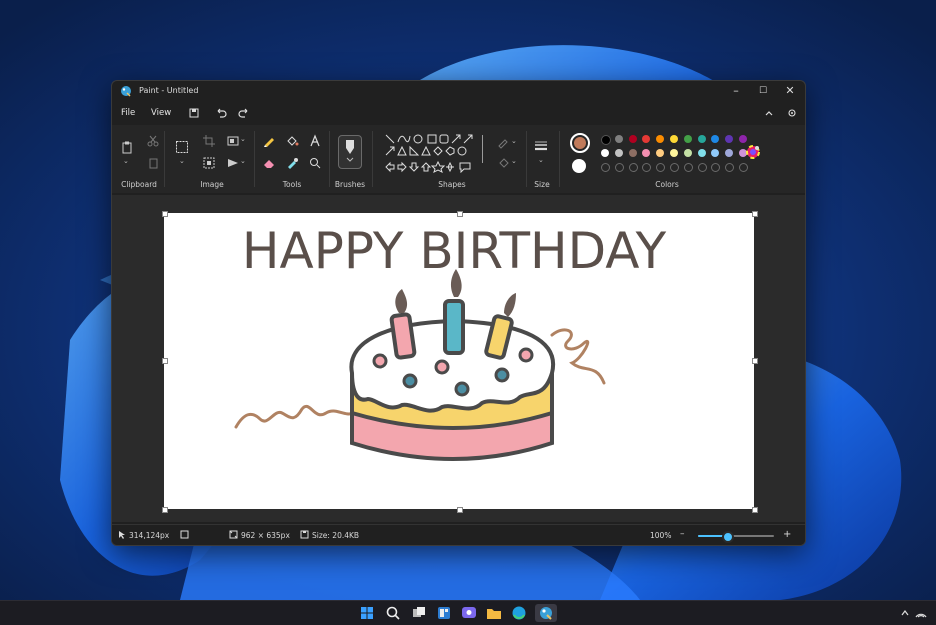 The image size is (936, 625). What do you see at coordinates (233, 163) in the screenshot?
I see `rotate-icon` at bounding box center [233, 163].